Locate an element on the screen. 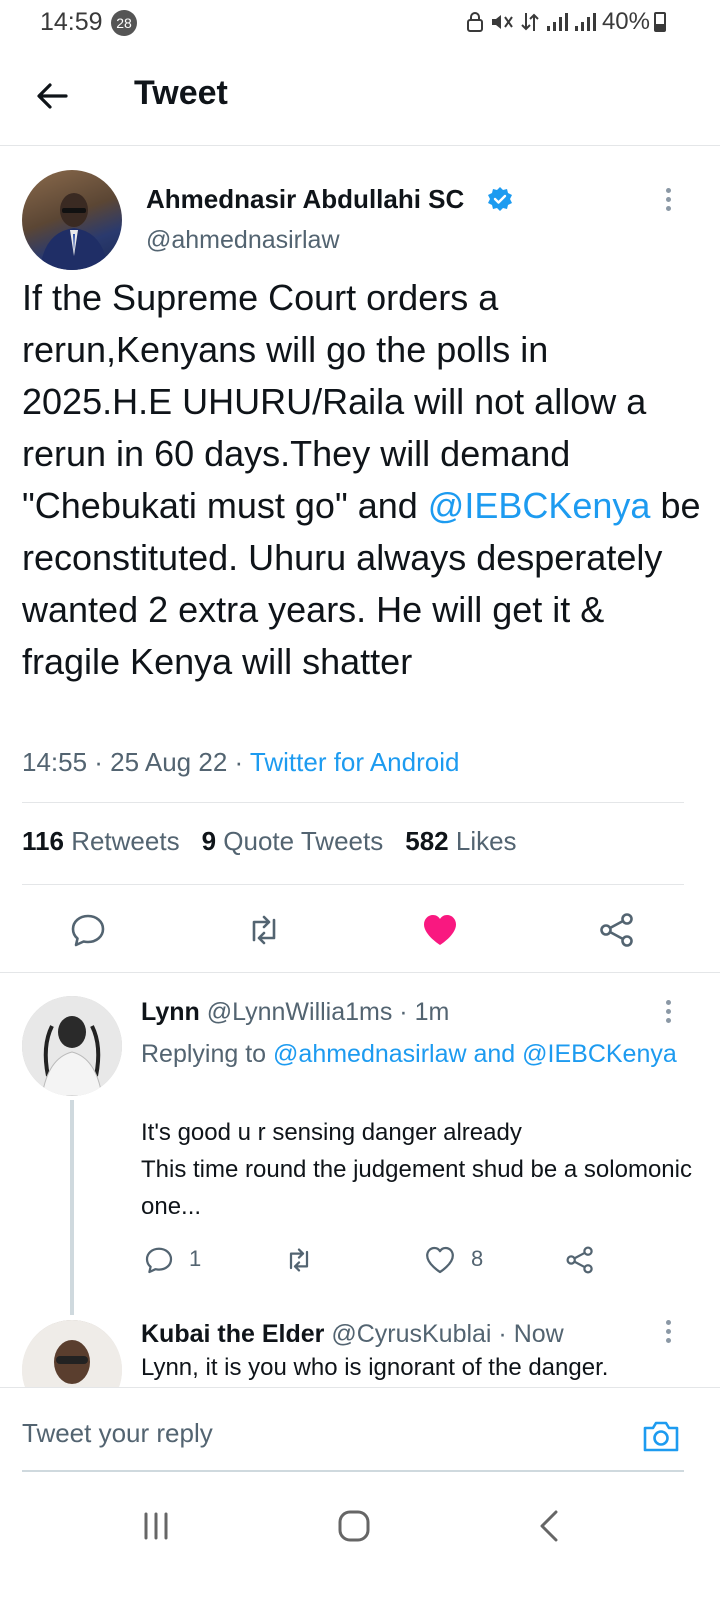 The image size is (720, 1600). lock-icon is located at coordinates (474, 22).